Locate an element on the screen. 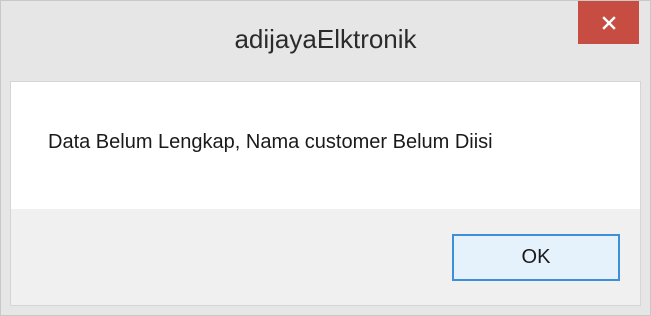 This screenshot has height=316, width=651. window-title: adijayaElktronik is located at coordinates (325, 39).